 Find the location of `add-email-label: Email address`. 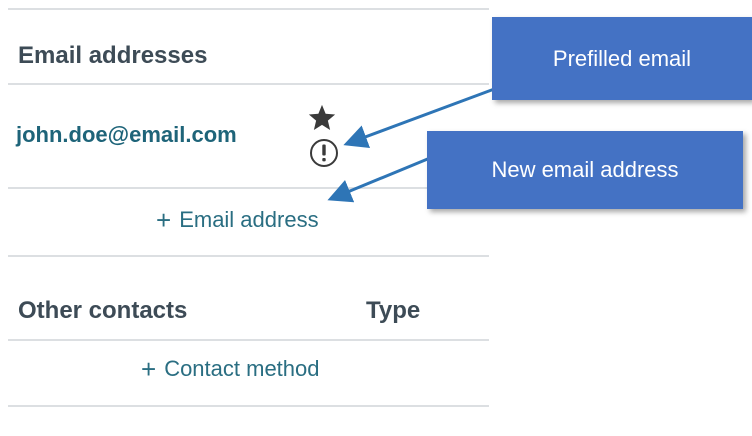

add-email-label: Email address is located at coordinates (249, 219).